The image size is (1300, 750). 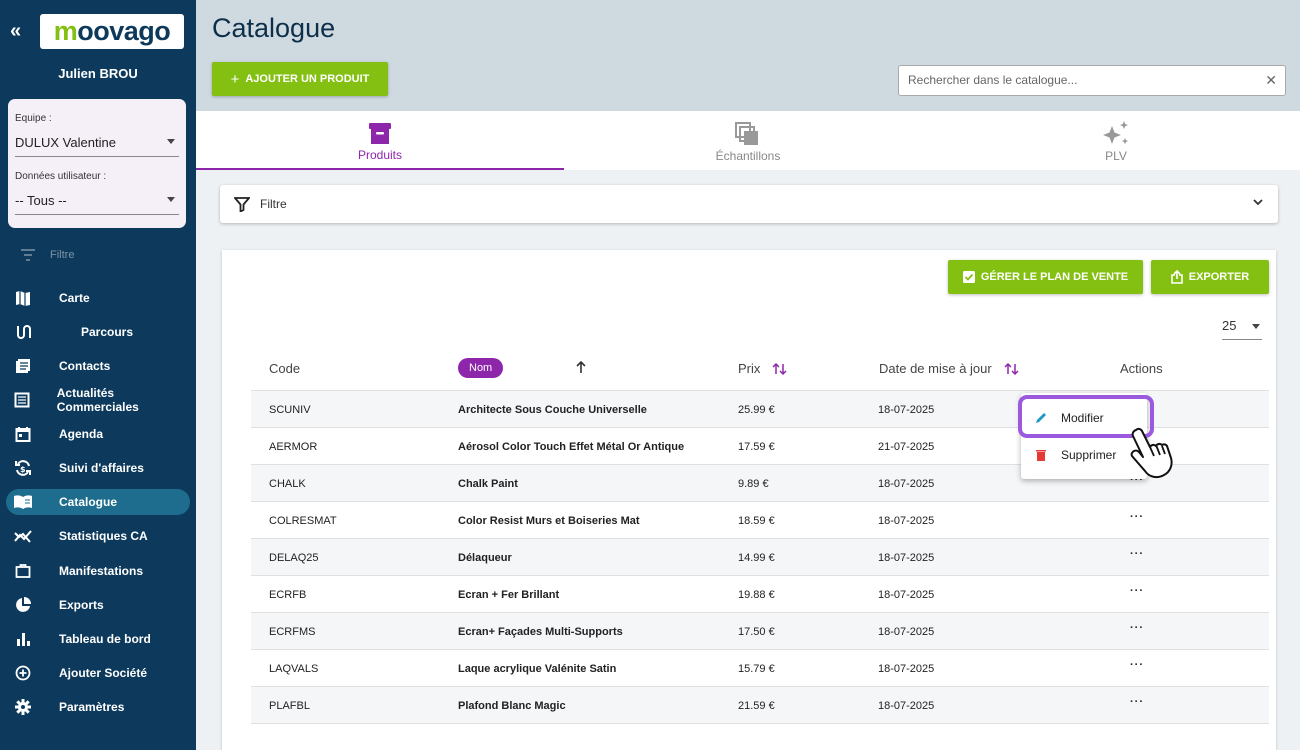 I want to click on sync-icon: $, so click(x=23, y=468).